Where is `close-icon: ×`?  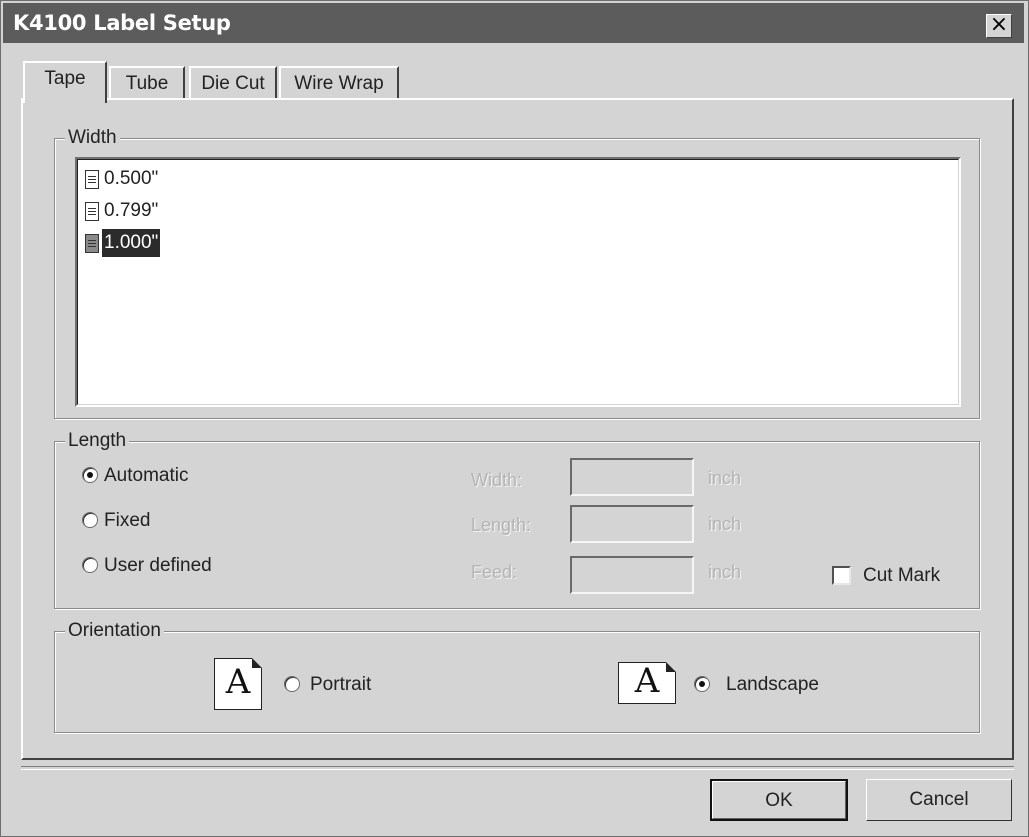 close-icon: × is located at coordinates (999, 24).